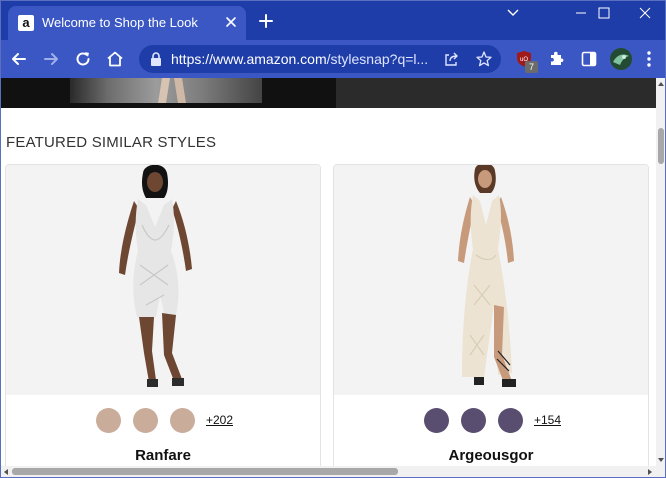 The image size is (666, 478). Describe the element at coordinates (661, 460) in the screenshot. I see `scroll-down-icon` at that location.